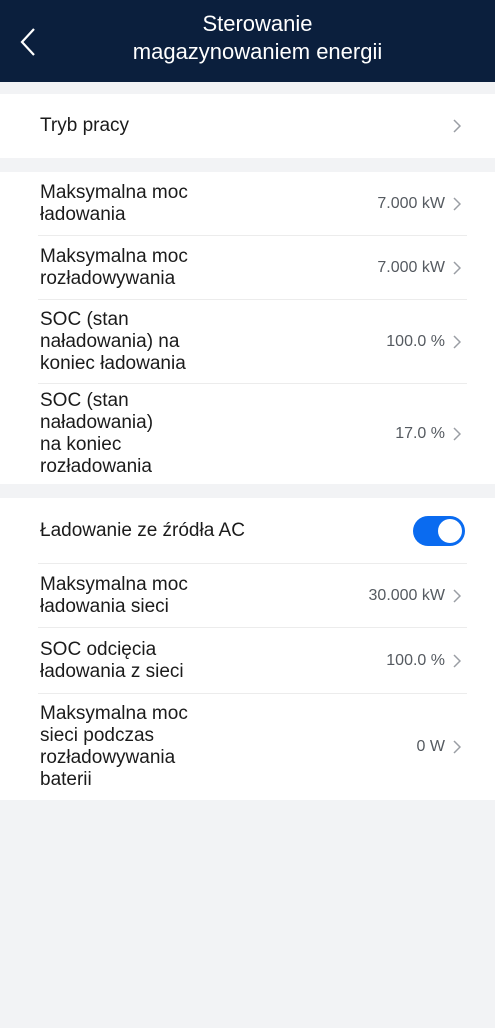 Image resolution: width=495 pixels, height=1028 pixels. What do you see at coordinates (247, 204) in the screenshot?
I see `max-charge-power-row: Maksymalna moc ładowania 7.000 kW` at bounding box center [247, 204].